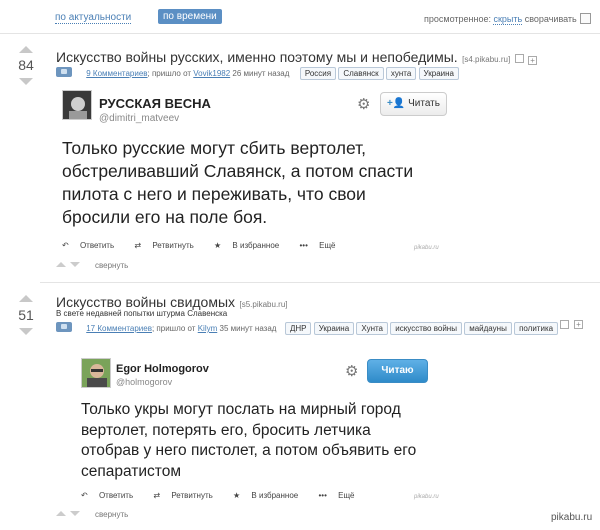  I want to click on viewed-label: просмотренное:, so click(457, 19).